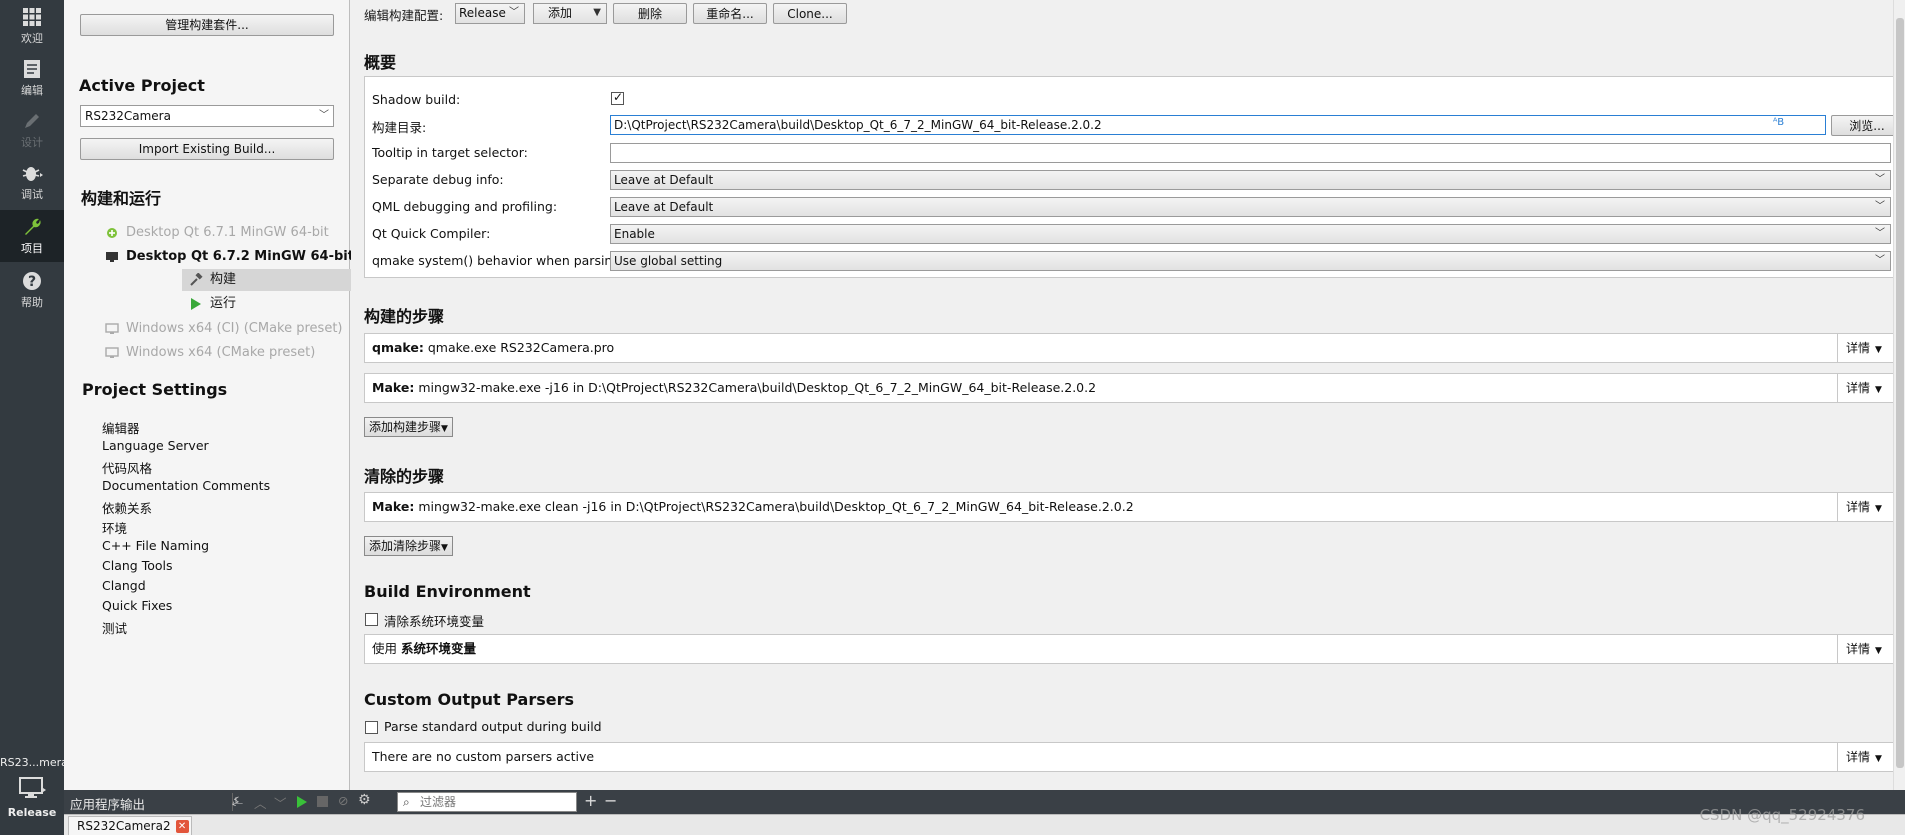  Describe the element at coordinates (364, 800) in the screenshot. I see `gear-icon: ⚙` at that location.